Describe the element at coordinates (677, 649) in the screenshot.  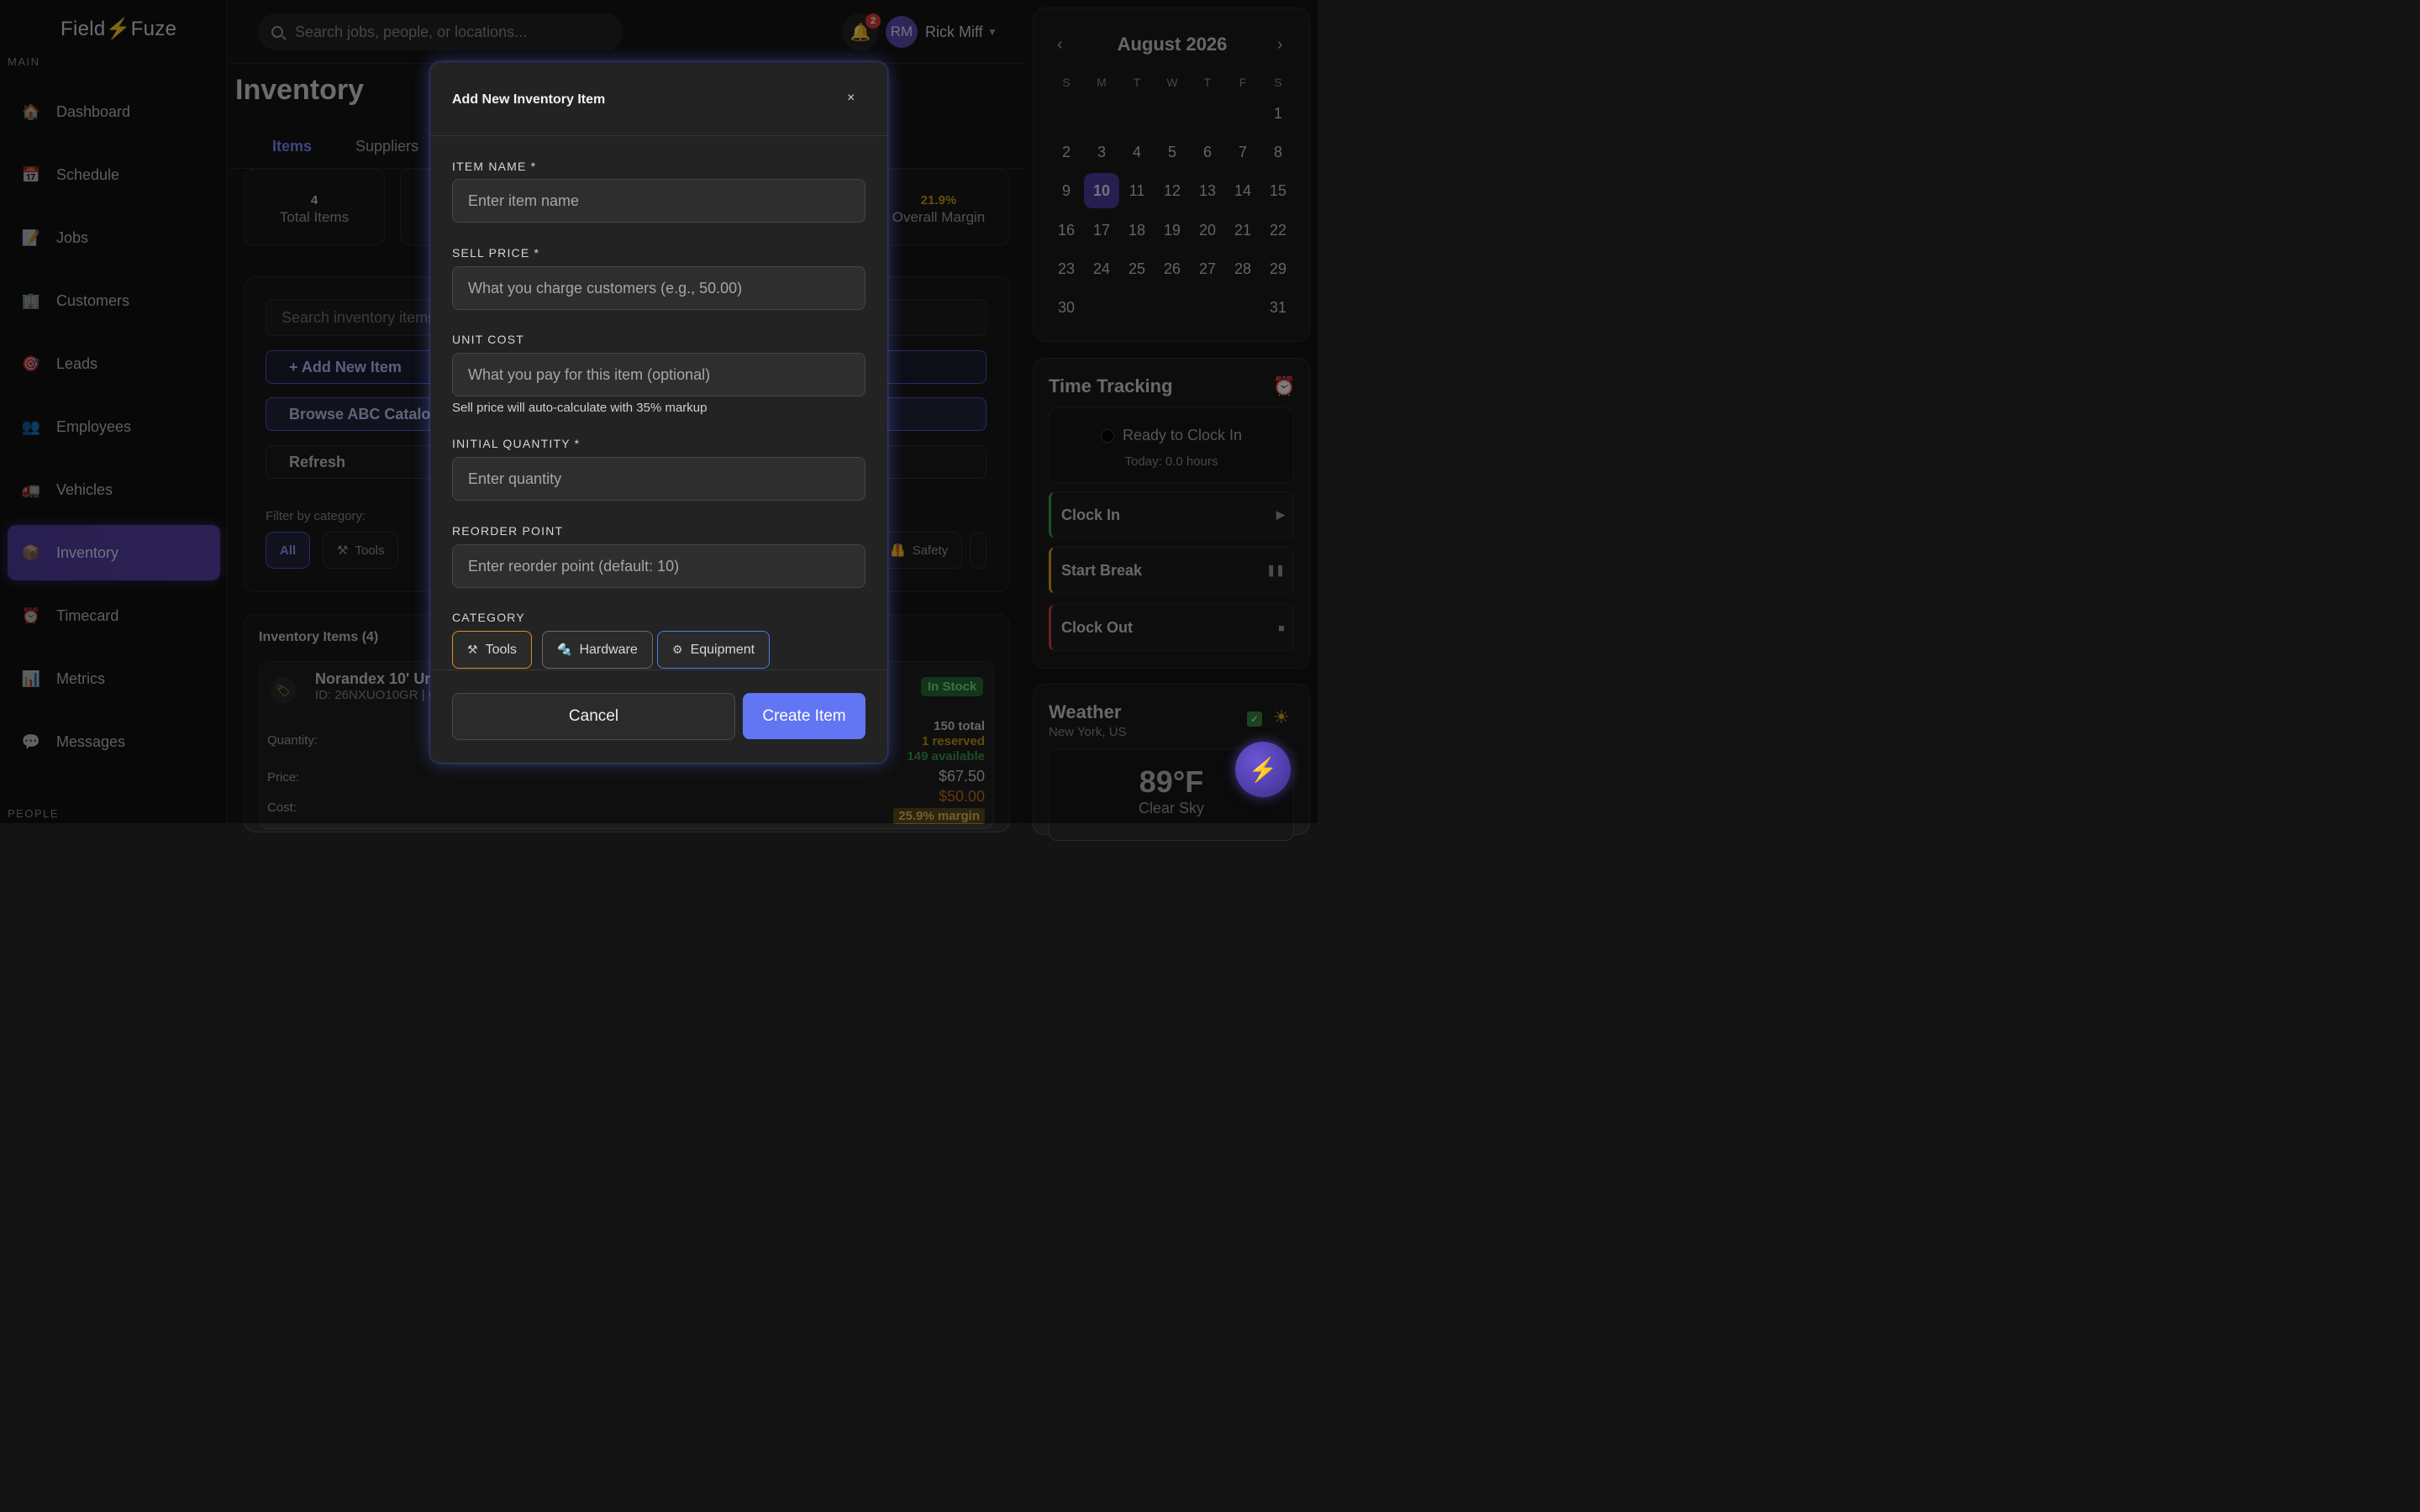
I see `gear-icon: ⚙` at that location.